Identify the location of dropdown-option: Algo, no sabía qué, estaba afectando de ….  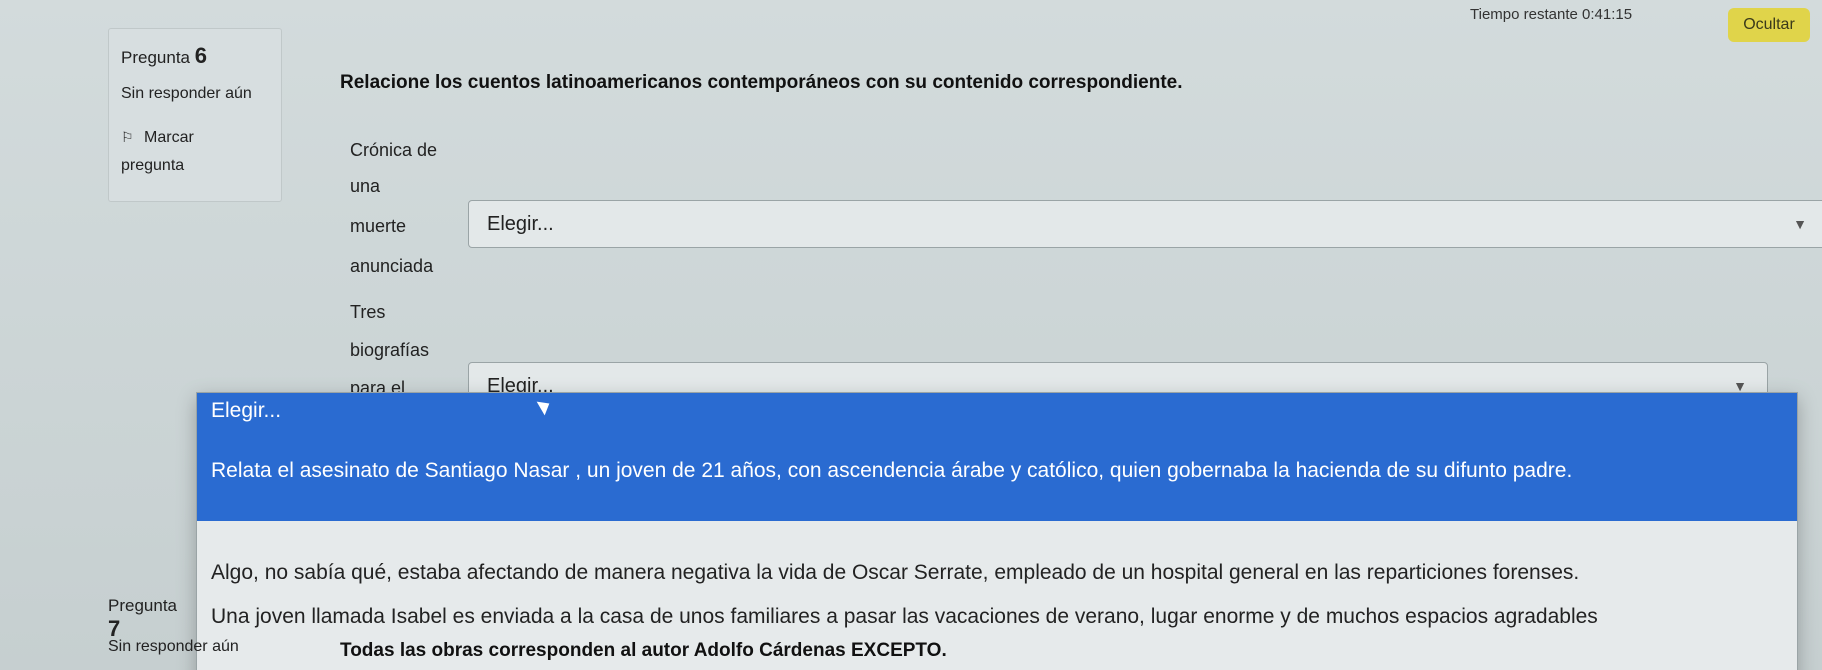
(895, 573).